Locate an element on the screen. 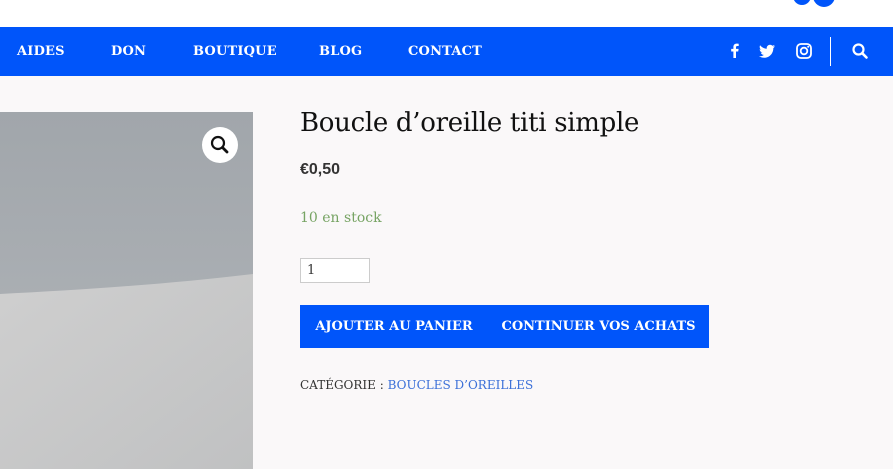 Image resolution: width=893 pixels, height=469 pixels. nav-item-blog: BLOG is located at coordinates (340, 51).